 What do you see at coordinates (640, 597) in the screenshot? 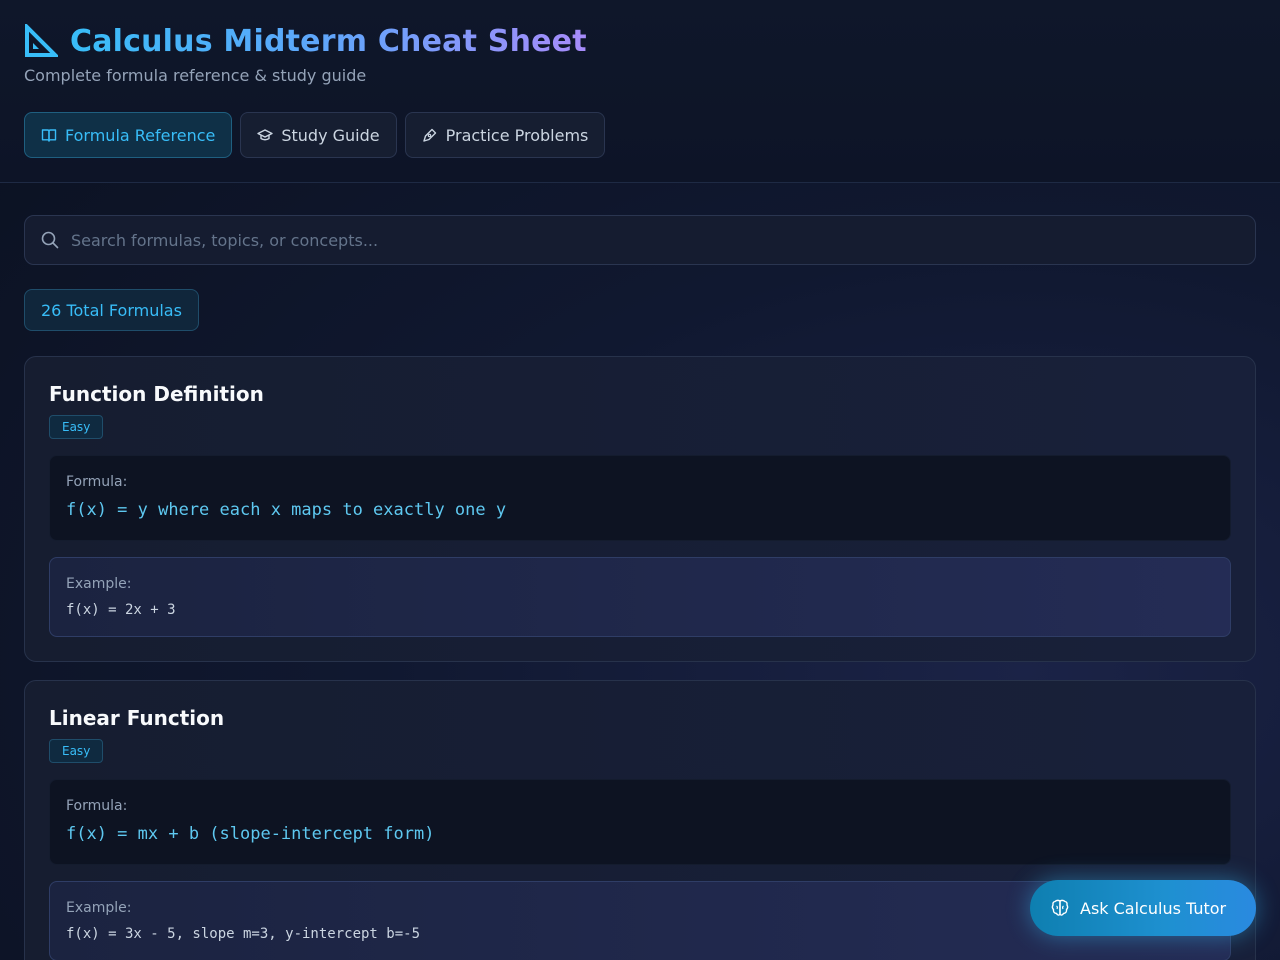
I see `example-box: Example: f(x) = 2x + 3` at bounding box center [640, 597].